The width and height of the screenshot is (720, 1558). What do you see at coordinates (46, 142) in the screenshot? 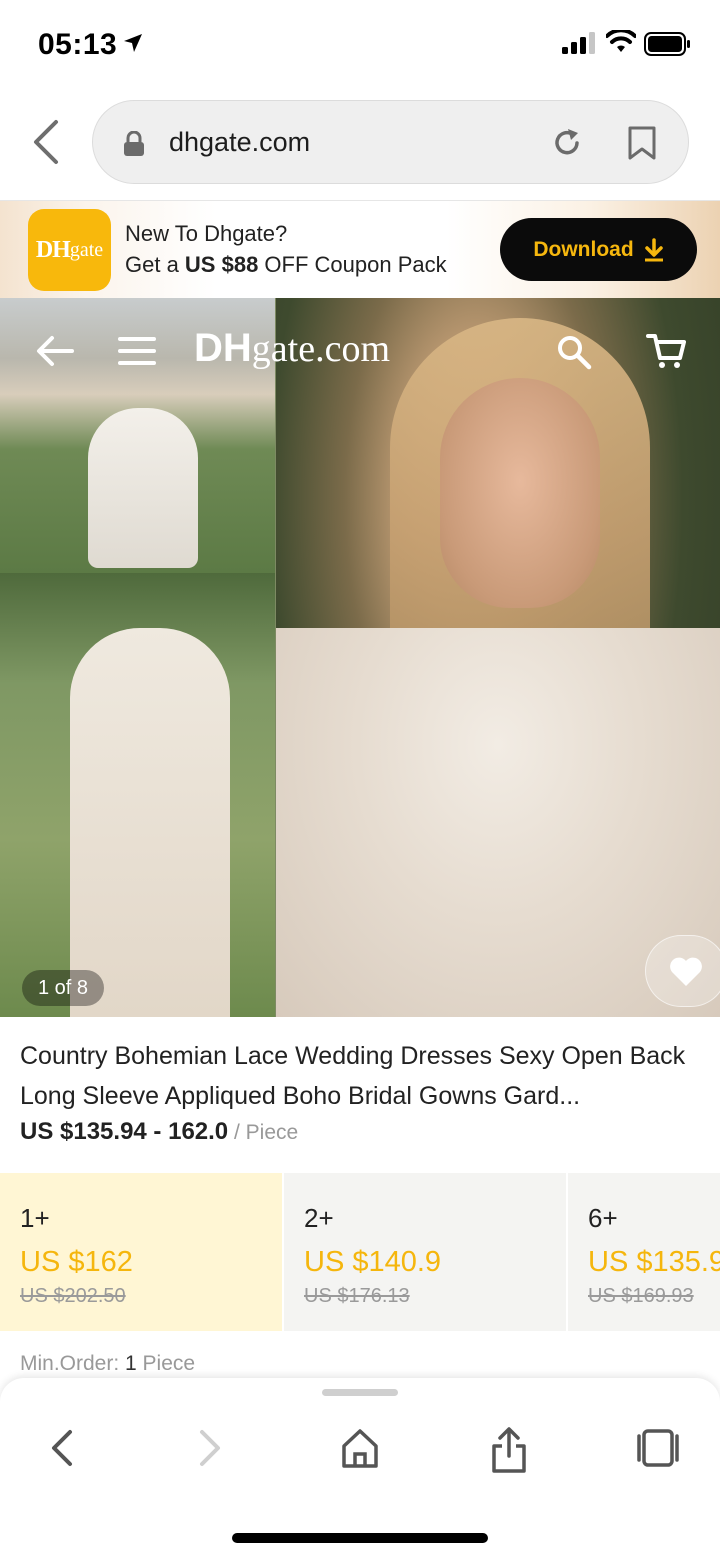
I see `browser-back-icon` at bounding box center [46, 142].